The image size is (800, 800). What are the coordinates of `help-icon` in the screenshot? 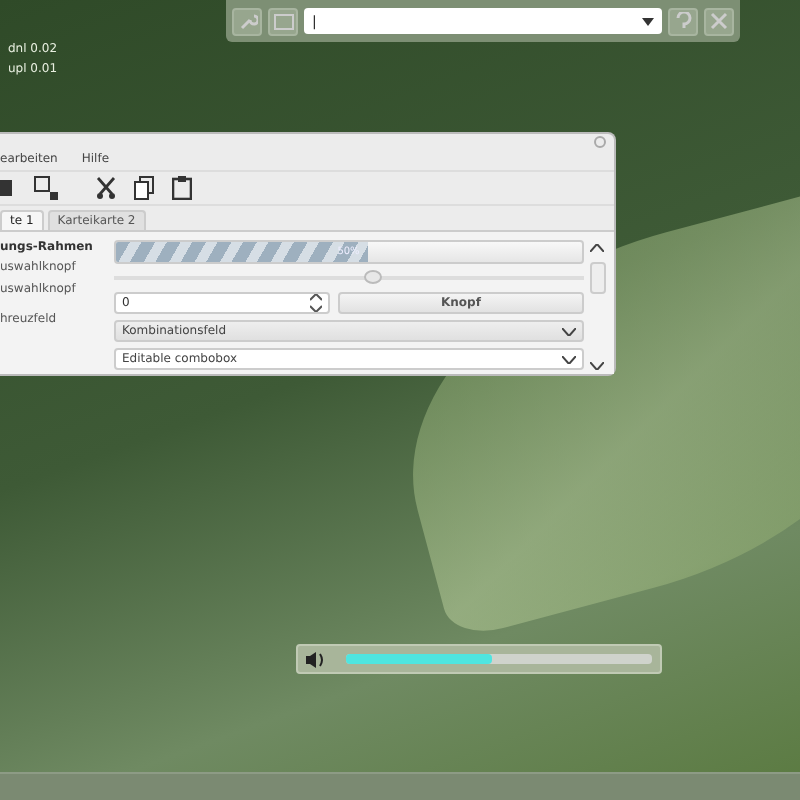 It's located at (683, 21).